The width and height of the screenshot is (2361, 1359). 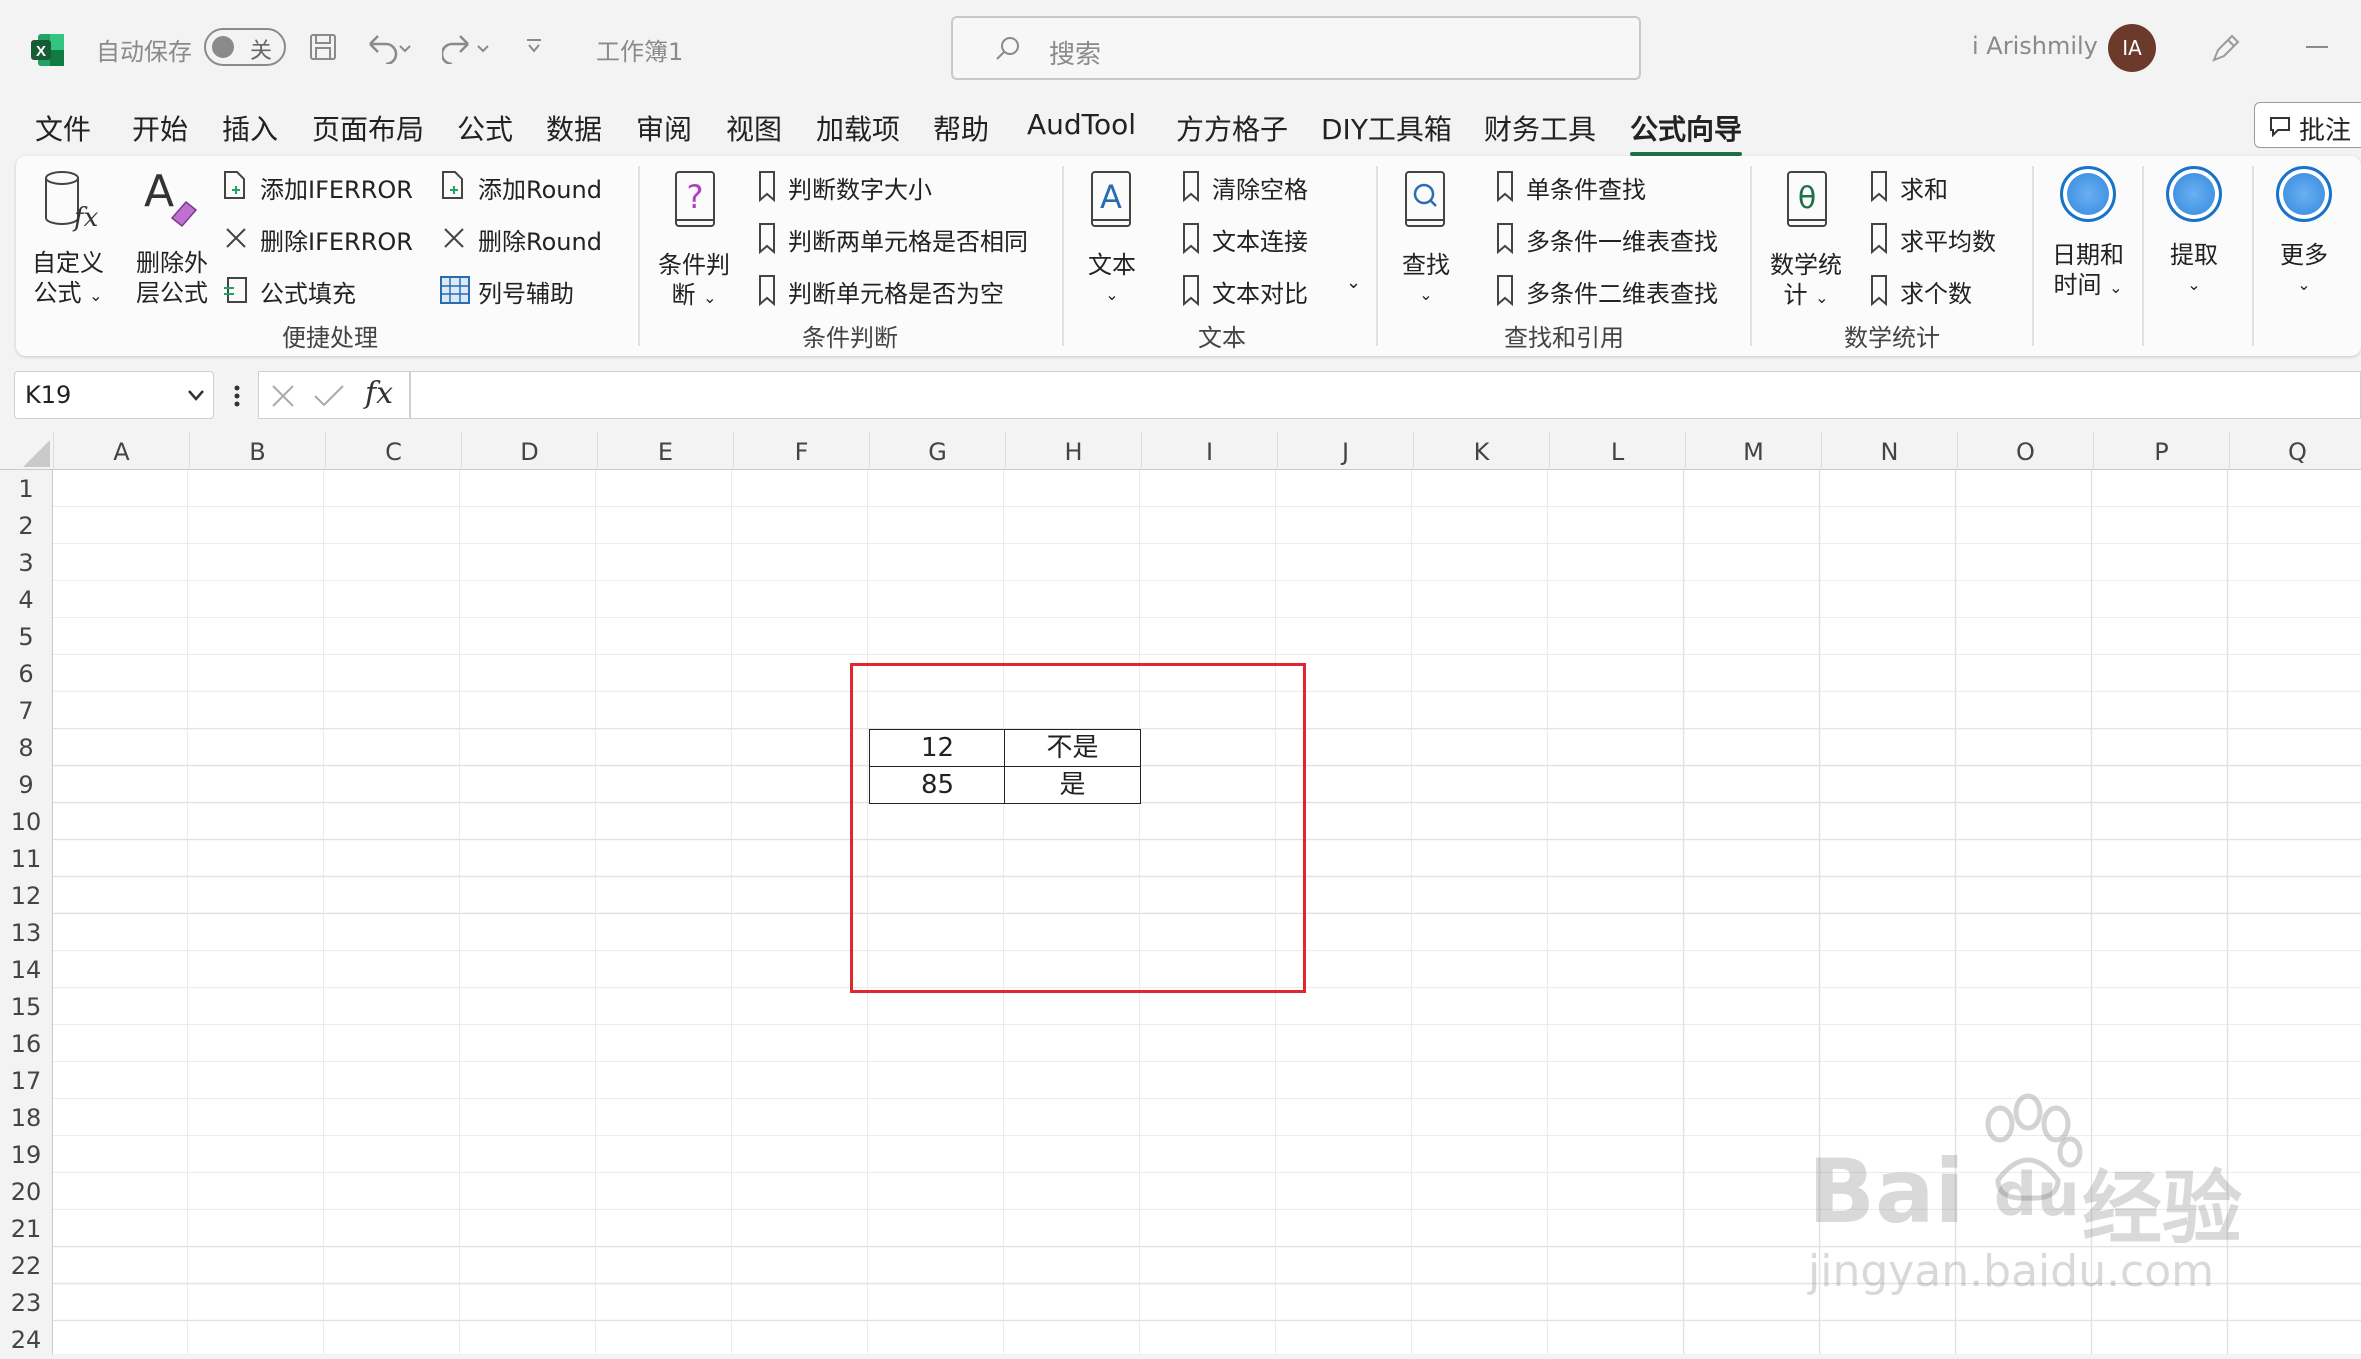 What do you see at coordinates (540, 238) in the screenshot?
I see `delete-round-button: 删除Round` at bounding box center [540, 238].